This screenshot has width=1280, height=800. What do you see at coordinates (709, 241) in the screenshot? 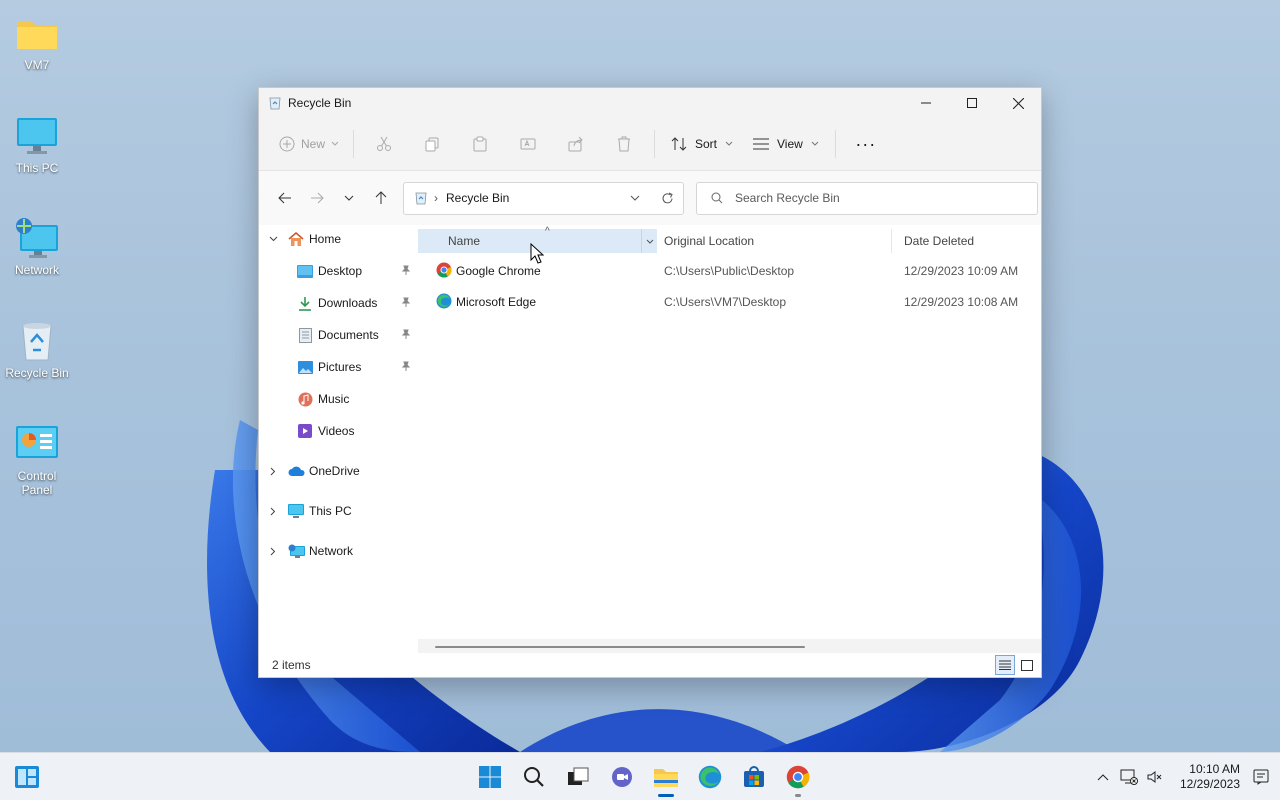
I see `column-header-label: Original Location` at bounding box center [709, 241].